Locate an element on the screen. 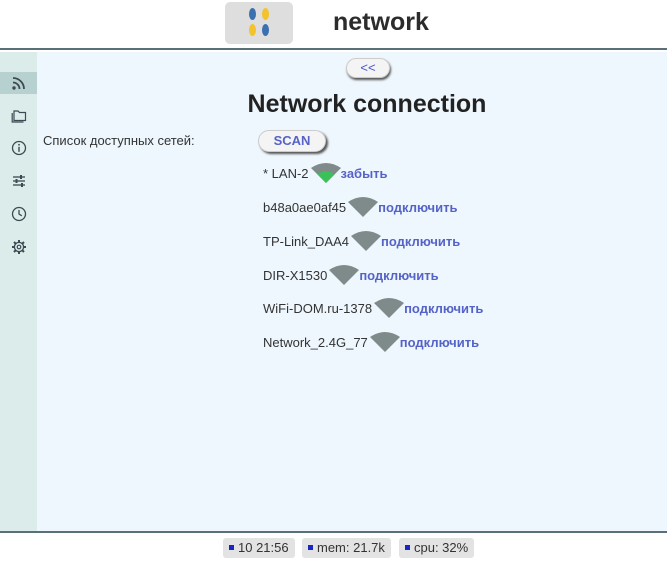  time-status: 10 21:56 is located at coordinates (259, 548).